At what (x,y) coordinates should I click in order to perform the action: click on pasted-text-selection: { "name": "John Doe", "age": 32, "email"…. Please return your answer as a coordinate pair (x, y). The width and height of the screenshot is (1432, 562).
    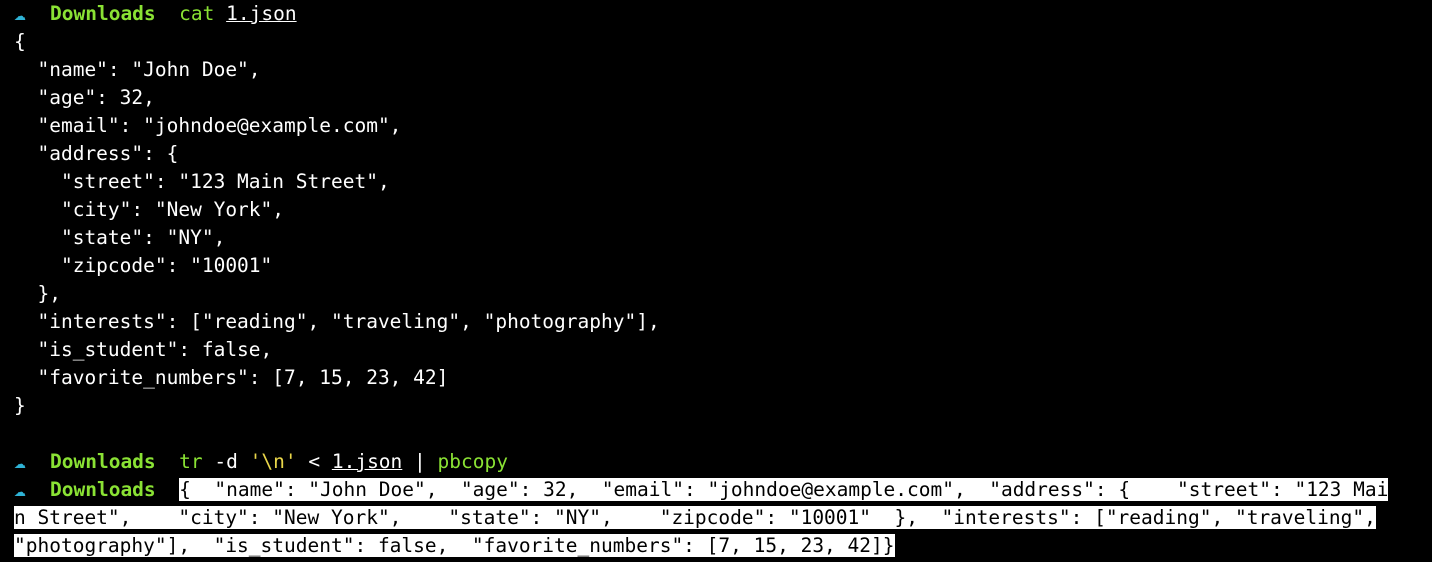
    Looking at the image, I should click on (784, 489).